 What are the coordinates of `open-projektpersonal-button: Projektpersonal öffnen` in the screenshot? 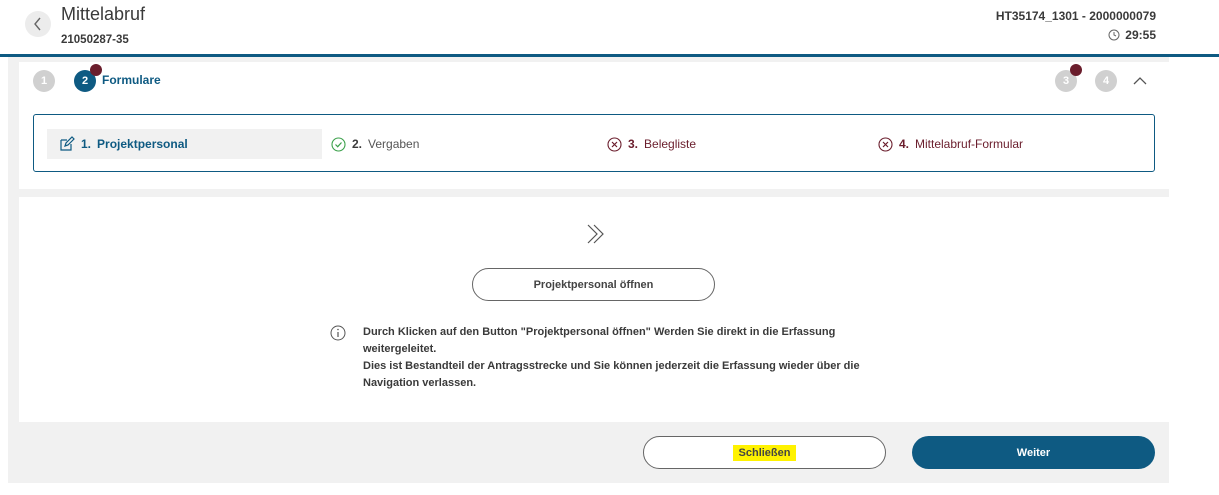 It's located at (593, 284).